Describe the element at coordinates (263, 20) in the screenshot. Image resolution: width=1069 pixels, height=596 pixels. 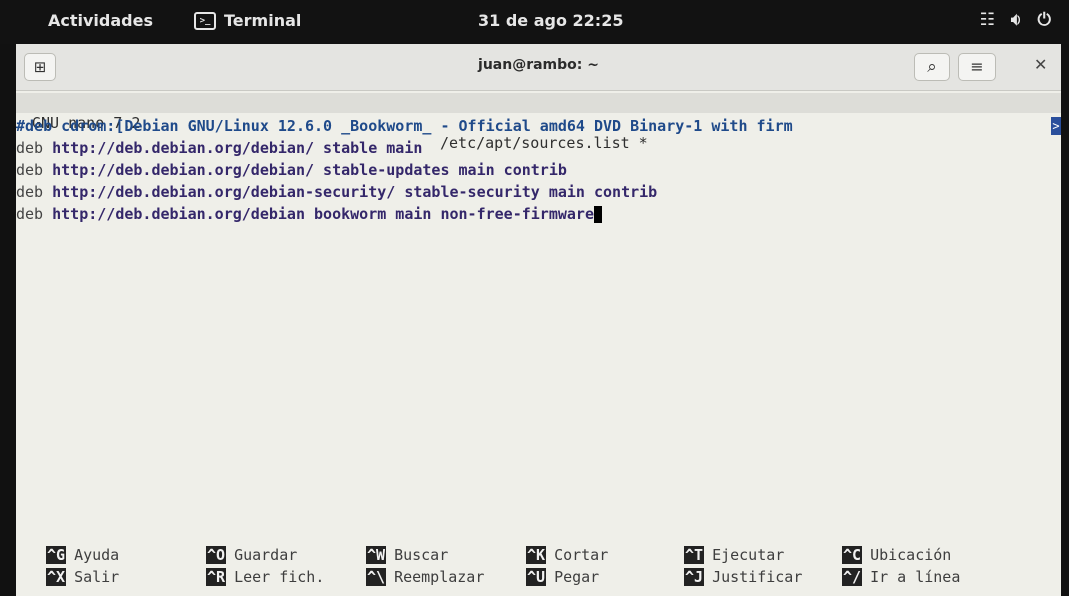
I see `app-menu-label: Terminal` at that location.